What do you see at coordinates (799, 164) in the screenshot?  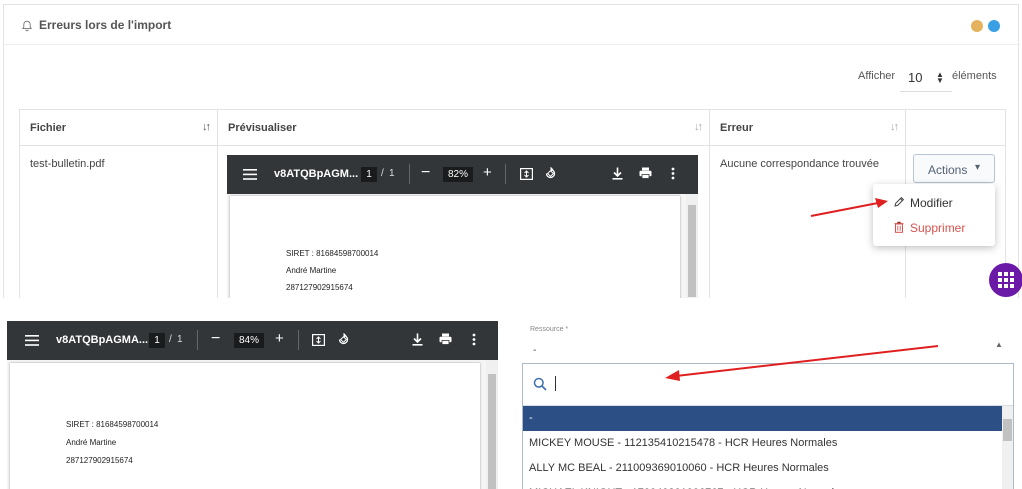 I see `error-message: Aucune correspondance trouvée` at bounding box center [799, 164].